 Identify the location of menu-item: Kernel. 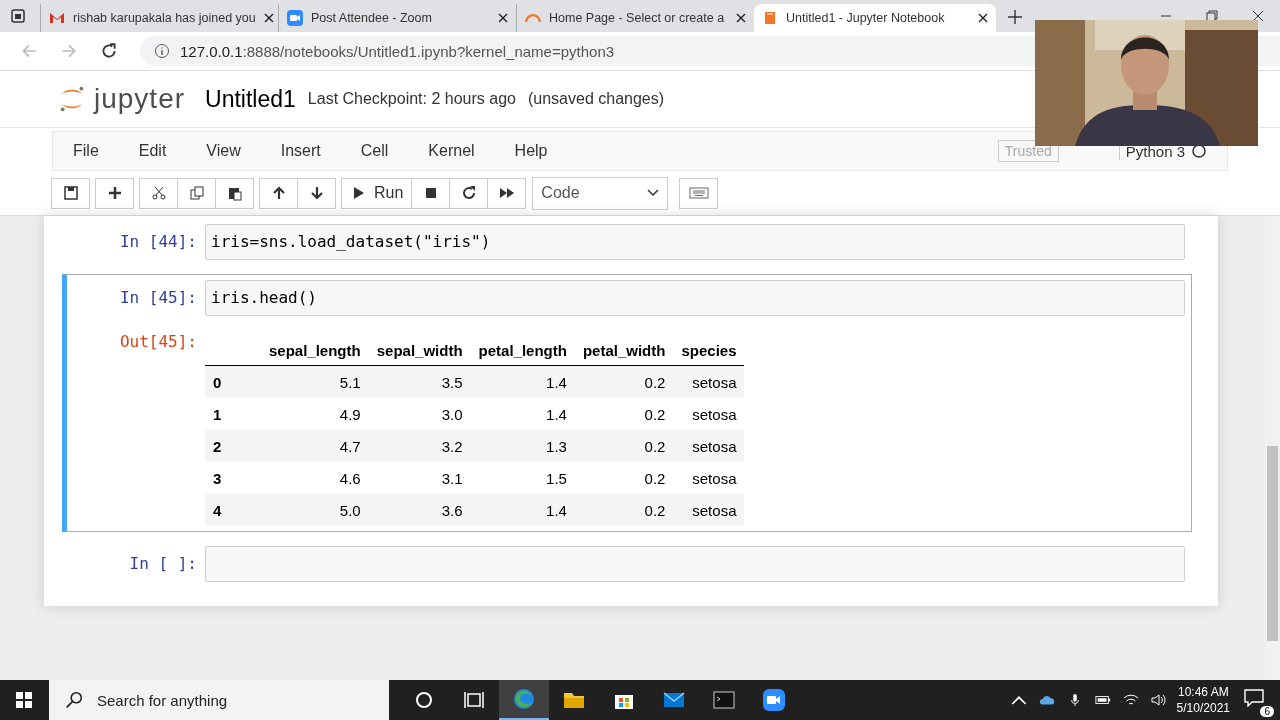
(451, 151).